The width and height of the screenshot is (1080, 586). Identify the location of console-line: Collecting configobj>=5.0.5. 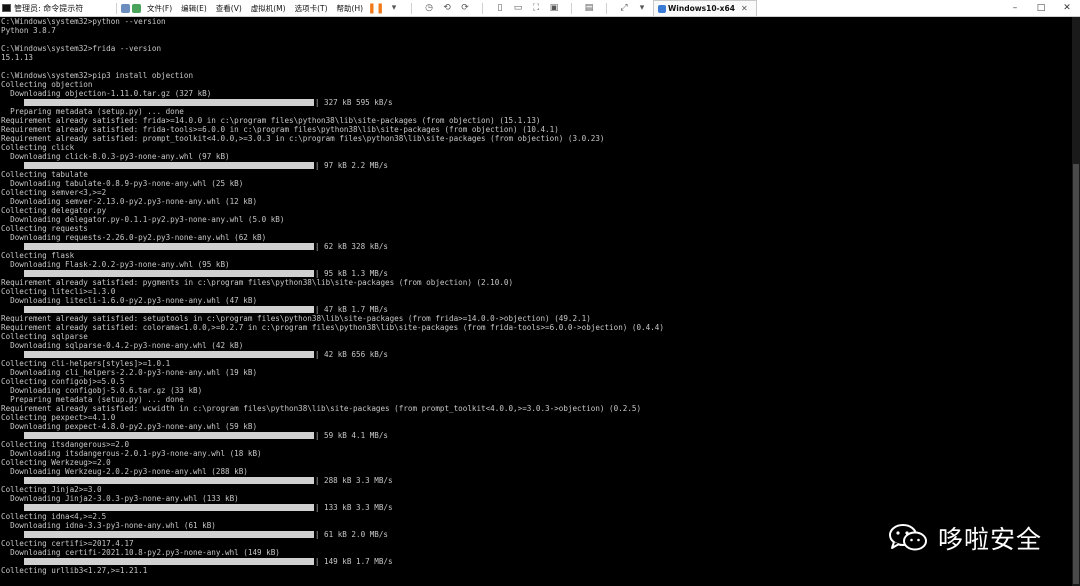
(63, 381).